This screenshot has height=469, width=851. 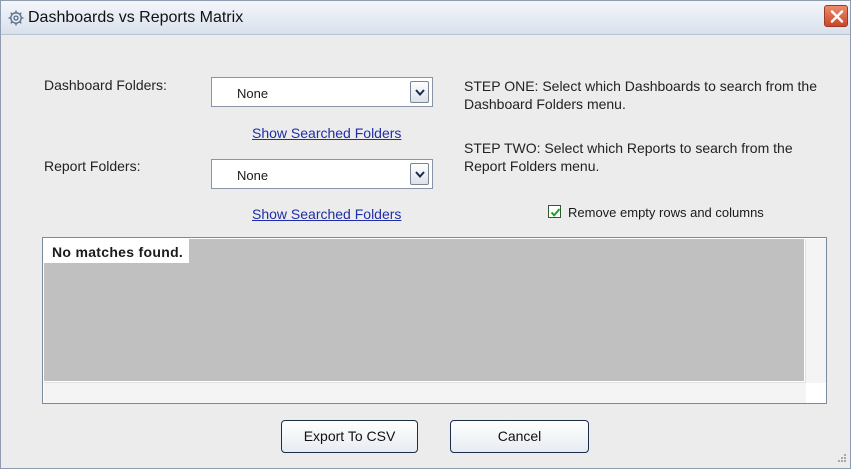 I want to click on report-folders-label: Report Folders:, so click(x=92, y=166).